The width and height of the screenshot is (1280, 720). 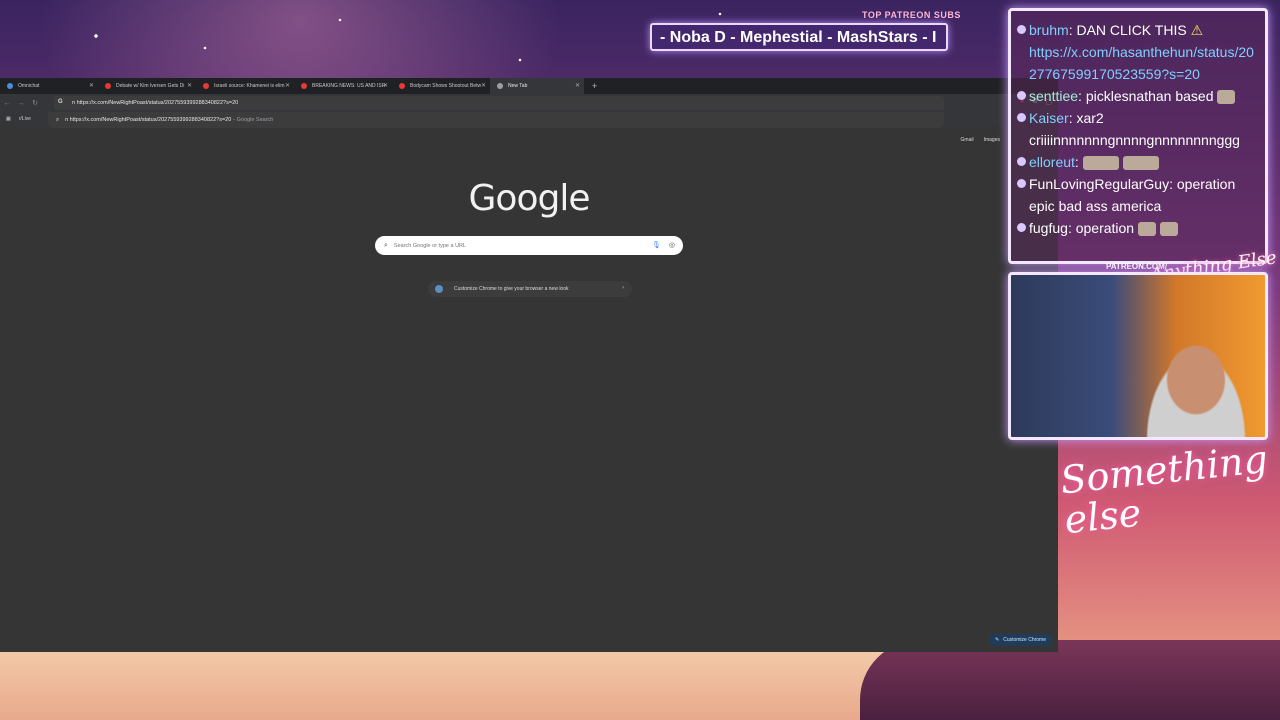 What do you see at coordinates (10, 86) in the screenshot?
I see `favicon-icon` at bounding box center [10, 86].